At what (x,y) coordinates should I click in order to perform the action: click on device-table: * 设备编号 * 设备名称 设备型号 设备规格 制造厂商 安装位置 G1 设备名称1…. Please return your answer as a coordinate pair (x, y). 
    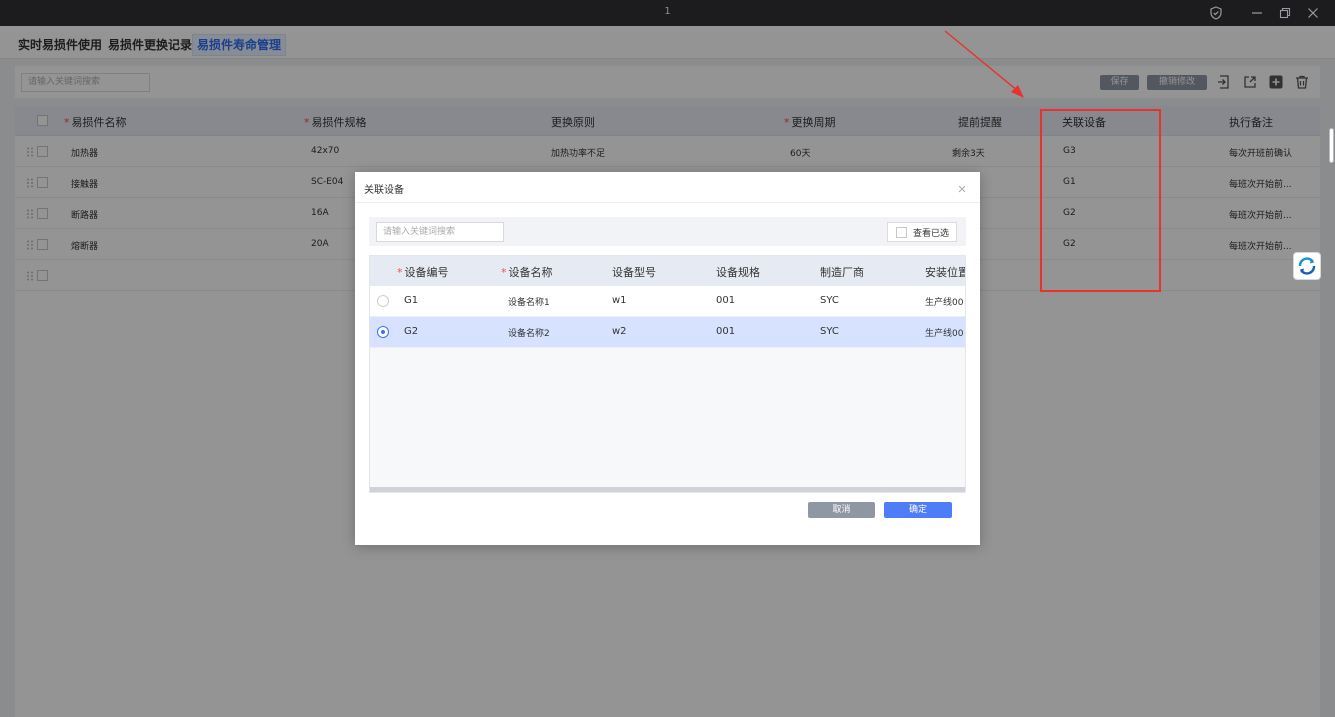
    Looking at the image, I should click on (667, 374).